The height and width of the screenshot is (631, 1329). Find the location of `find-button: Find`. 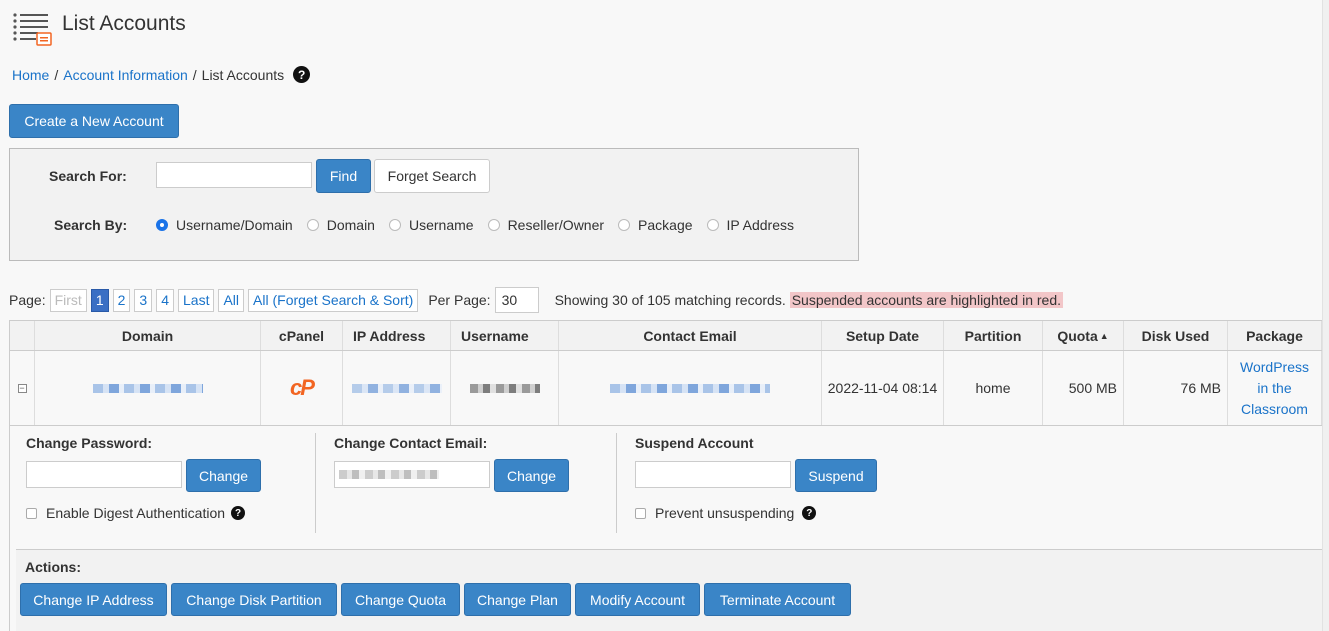

find-button: Find is located at coordinates (343, 176).